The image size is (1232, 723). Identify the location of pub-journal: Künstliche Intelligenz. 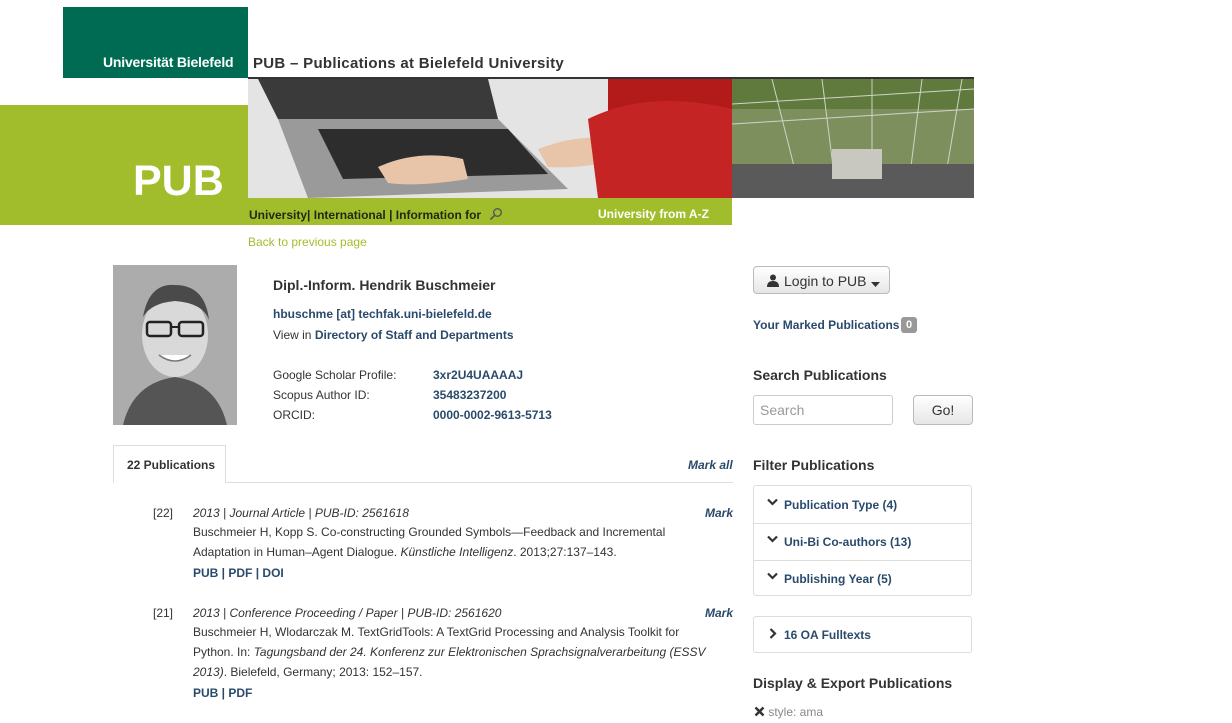
(457, 552).